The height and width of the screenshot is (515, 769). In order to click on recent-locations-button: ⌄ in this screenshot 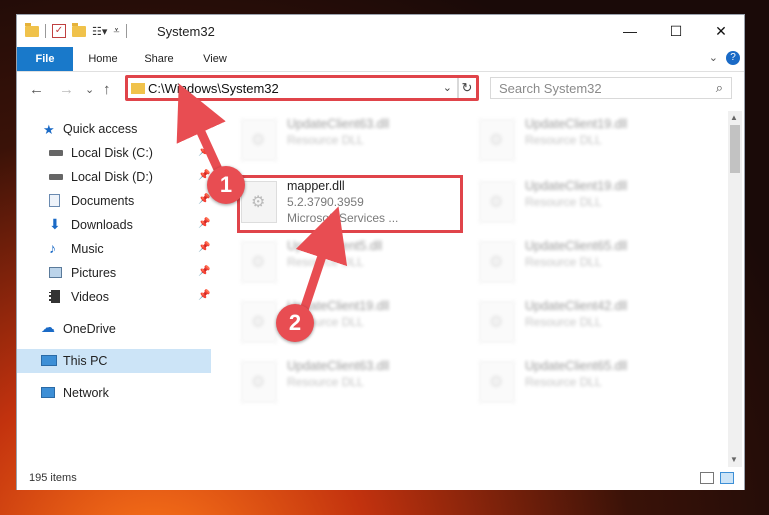, I will do `click(89, 89)`.